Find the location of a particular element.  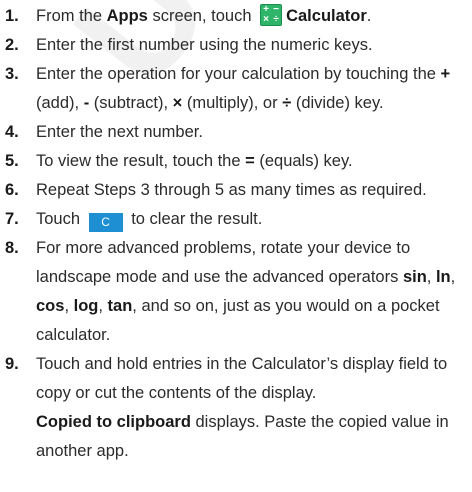

operator-tan: tan is located at coordinates (120, 306).